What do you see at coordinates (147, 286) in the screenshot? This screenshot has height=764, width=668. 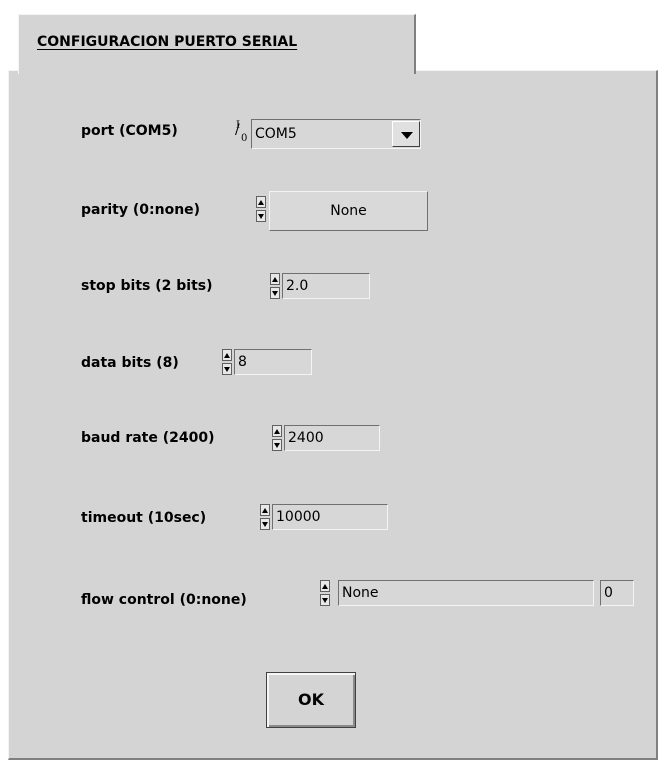 I see `stop-bits-label: stop bits (2 bits)` at bounding box center [147, 286].